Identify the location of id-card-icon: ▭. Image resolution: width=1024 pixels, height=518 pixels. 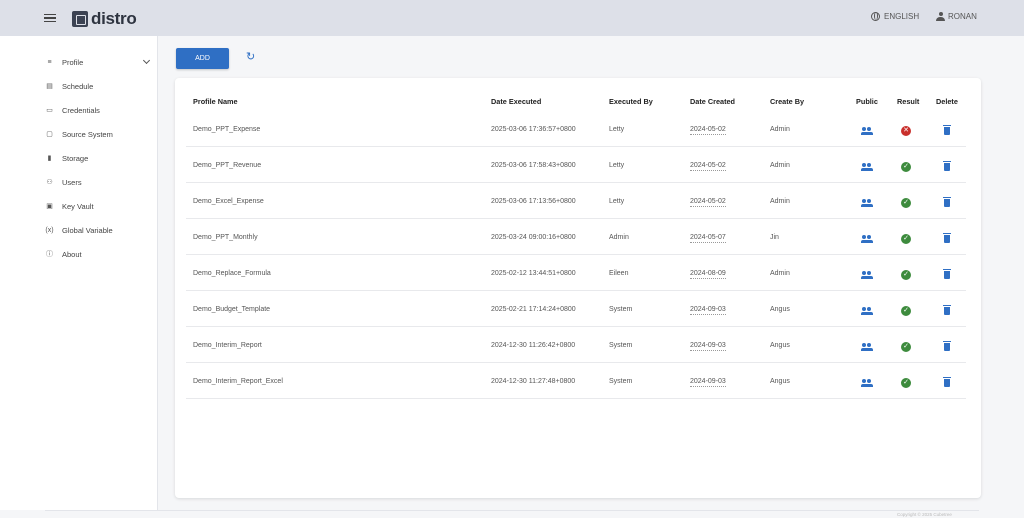
(49, 110).